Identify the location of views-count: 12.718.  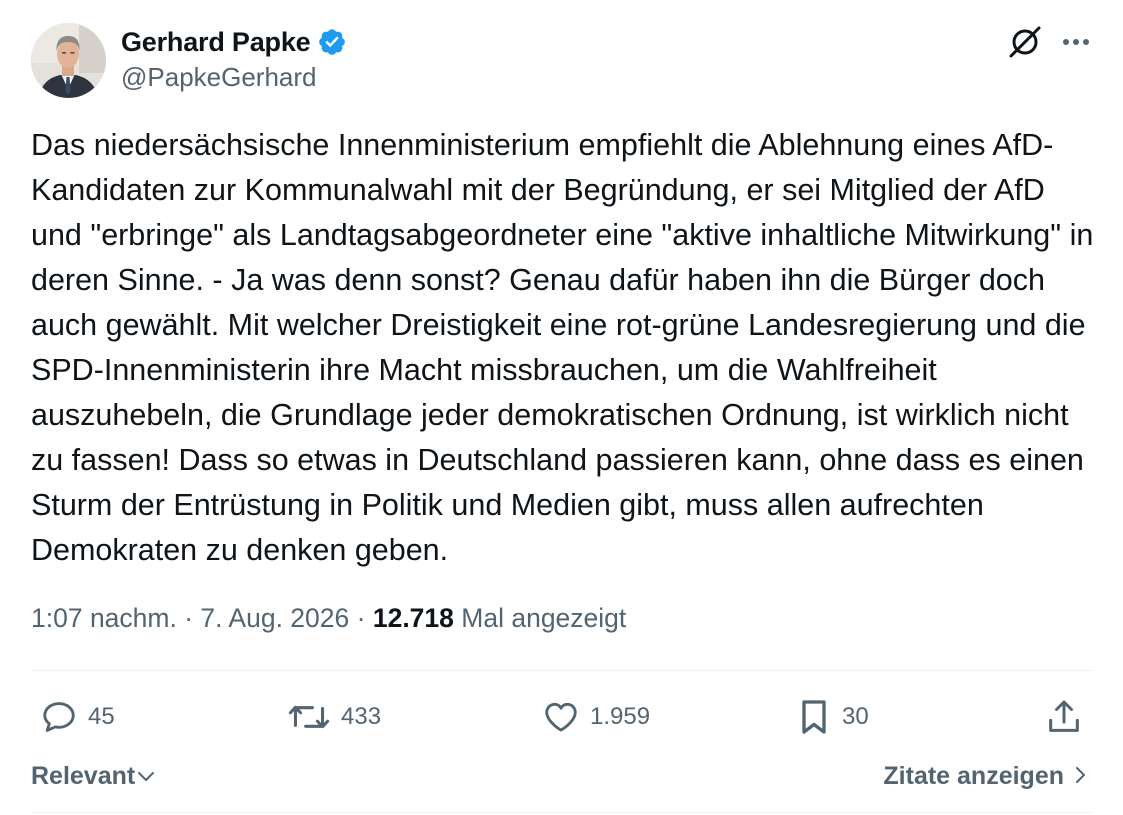
(413, 618).